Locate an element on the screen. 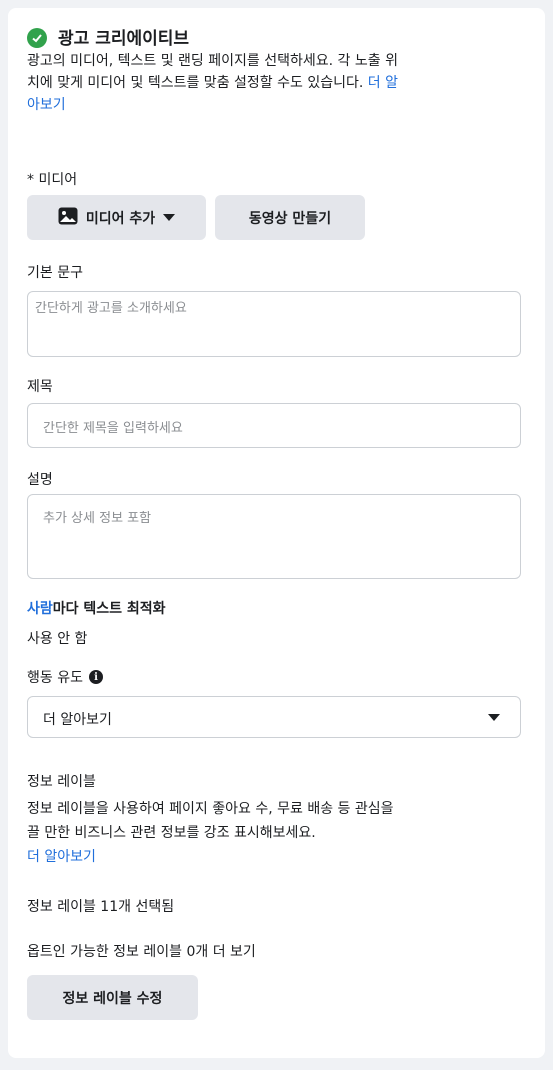 This screenshot has height=1070, width=553. description-placeholder: 추가 상세 정보 포함 is located at coordinates (97, 518).